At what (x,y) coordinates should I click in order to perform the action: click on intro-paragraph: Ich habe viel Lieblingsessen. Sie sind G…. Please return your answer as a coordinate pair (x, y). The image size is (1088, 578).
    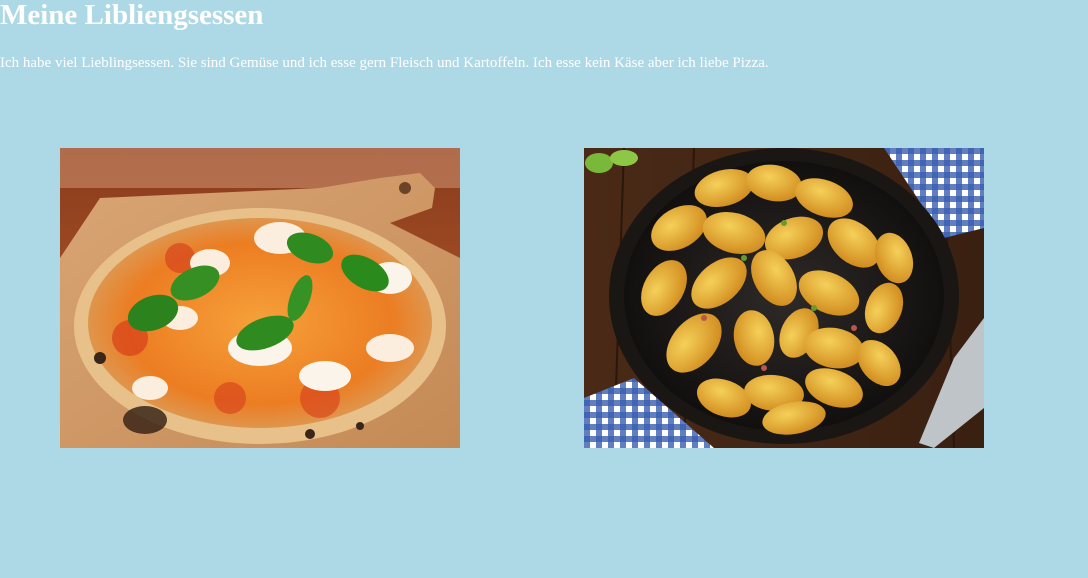
    Looking at the image, I should click on (384, 63).